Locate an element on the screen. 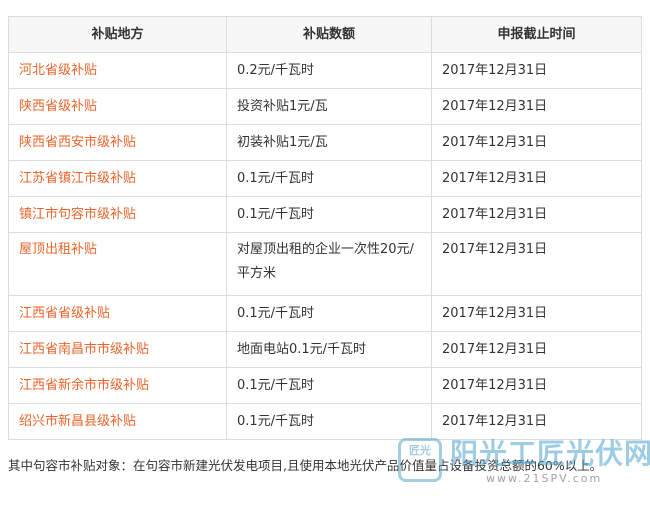  table-row: 江西省南昌市市级补贴 地面电站0.1元/千瓦时 2017年12月31日 is located at coordinates (325, 349).